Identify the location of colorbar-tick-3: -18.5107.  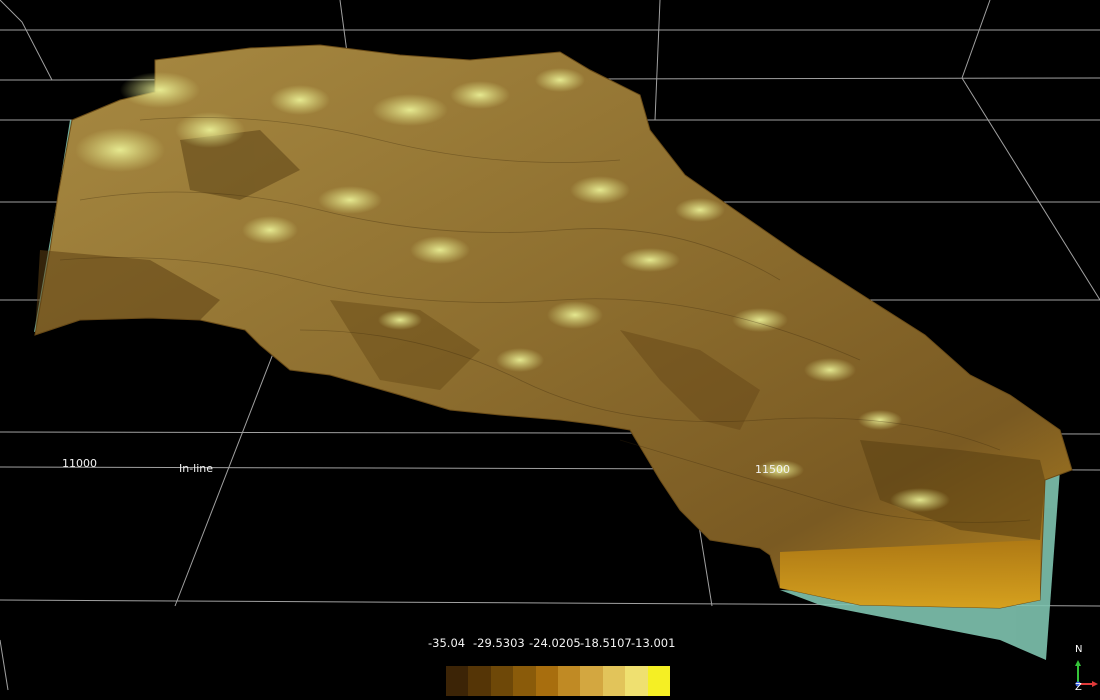
(606, 643).